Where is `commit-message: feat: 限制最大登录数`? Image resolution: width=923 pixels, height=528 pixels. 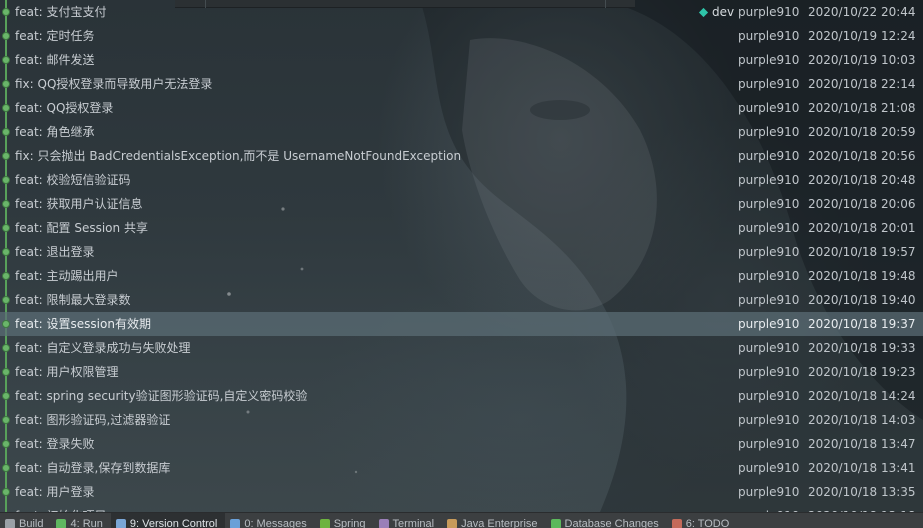
commit-message: feat: 限制最大登录数 is located at coordinates (73, 300).